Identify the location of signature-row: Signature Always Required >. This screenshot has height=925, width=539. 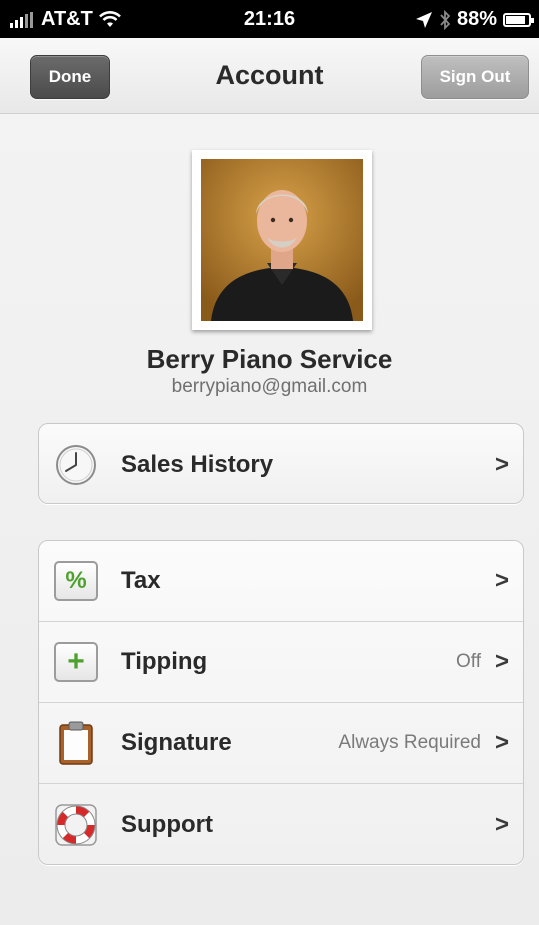
(281, 743).